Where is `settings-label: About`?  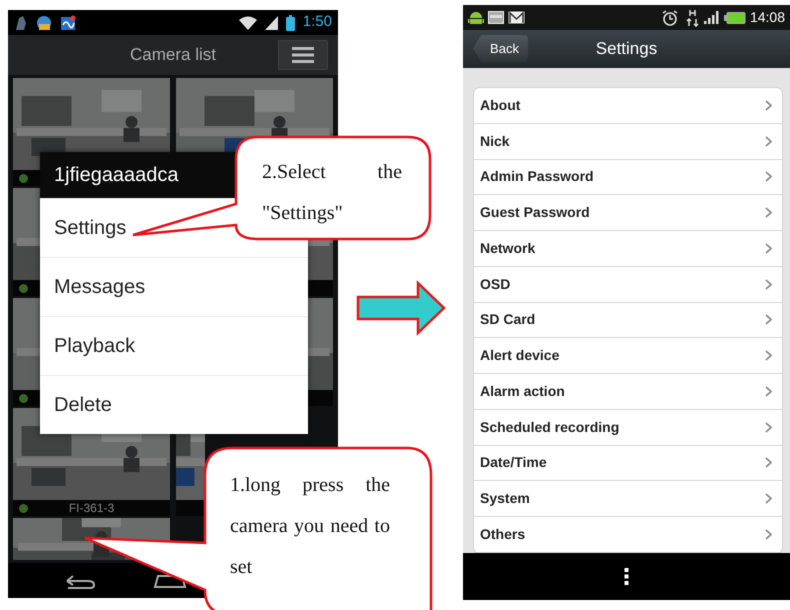
settings-label: About is located at coordinates (500, 105).